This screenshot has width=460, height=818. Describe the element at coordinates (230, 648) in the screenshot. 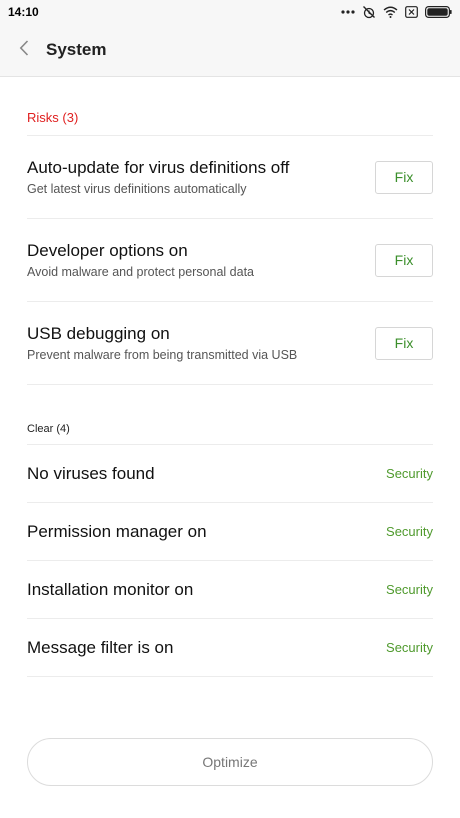

I see `clear-item-message-filter: Message filter is on Security` at that location.